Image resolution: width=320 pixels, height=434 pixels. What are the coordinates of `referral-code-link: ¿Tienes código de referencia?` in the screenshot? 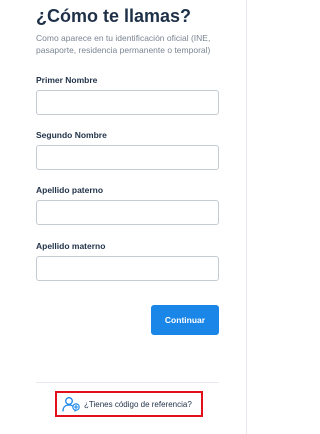 It's located at (129, 404).